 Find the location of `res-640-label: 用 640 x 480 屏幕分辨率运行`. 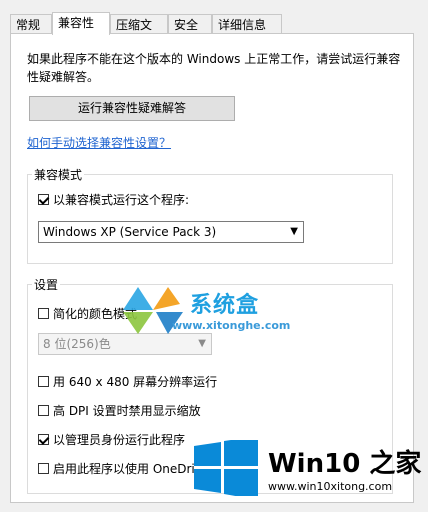

res-640-label: 用 640 x 480 屏幕分辨率运行 is located at coordinates (135, 382).